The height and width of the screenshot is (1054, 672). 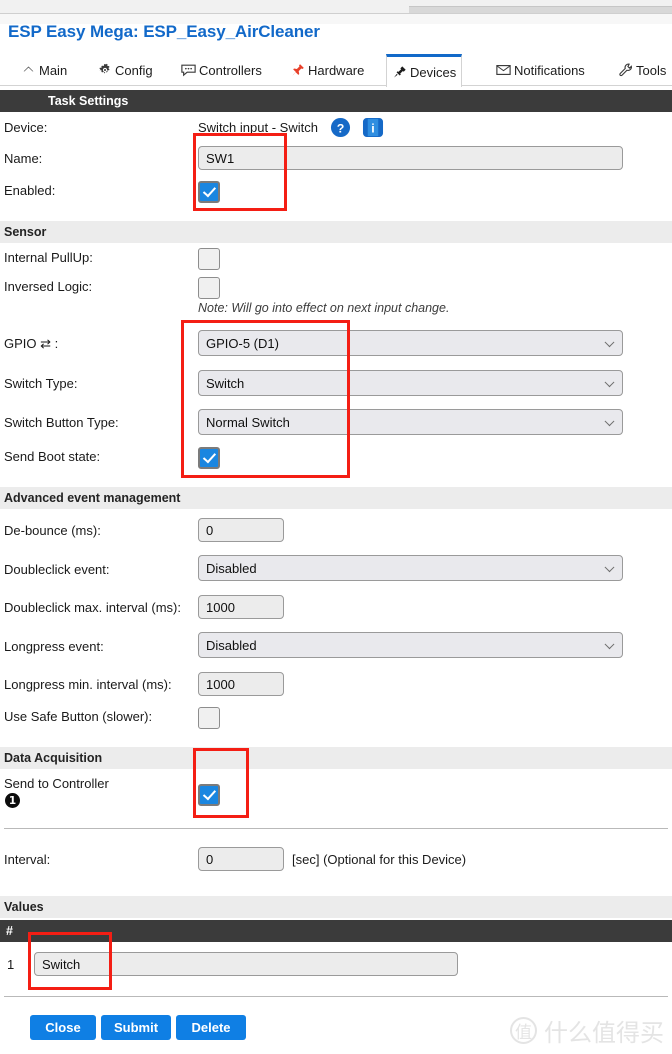 I want to click on tab-notifications: Notifications, so click(x=540, y=70).